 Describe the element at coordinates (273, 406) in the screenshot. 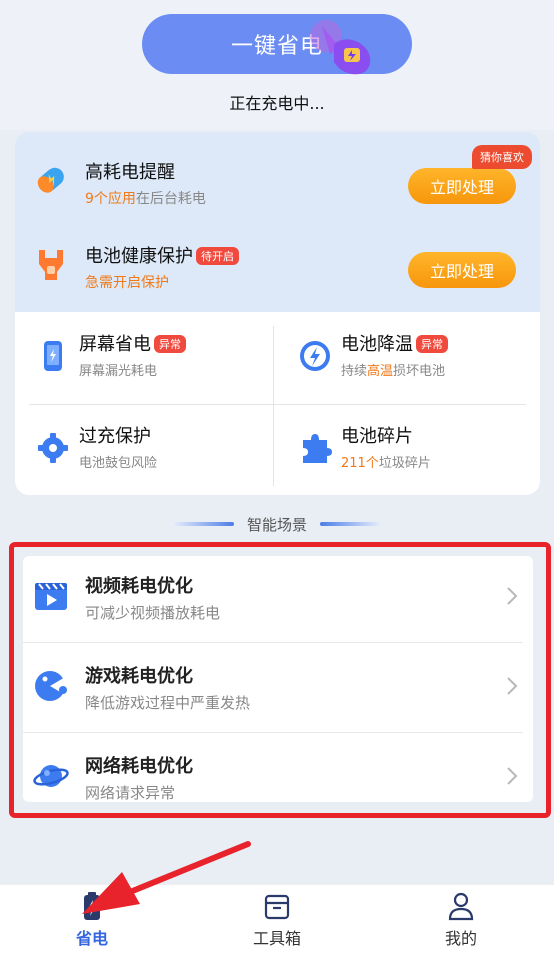

I see `grid-vertical-divider` at that location.